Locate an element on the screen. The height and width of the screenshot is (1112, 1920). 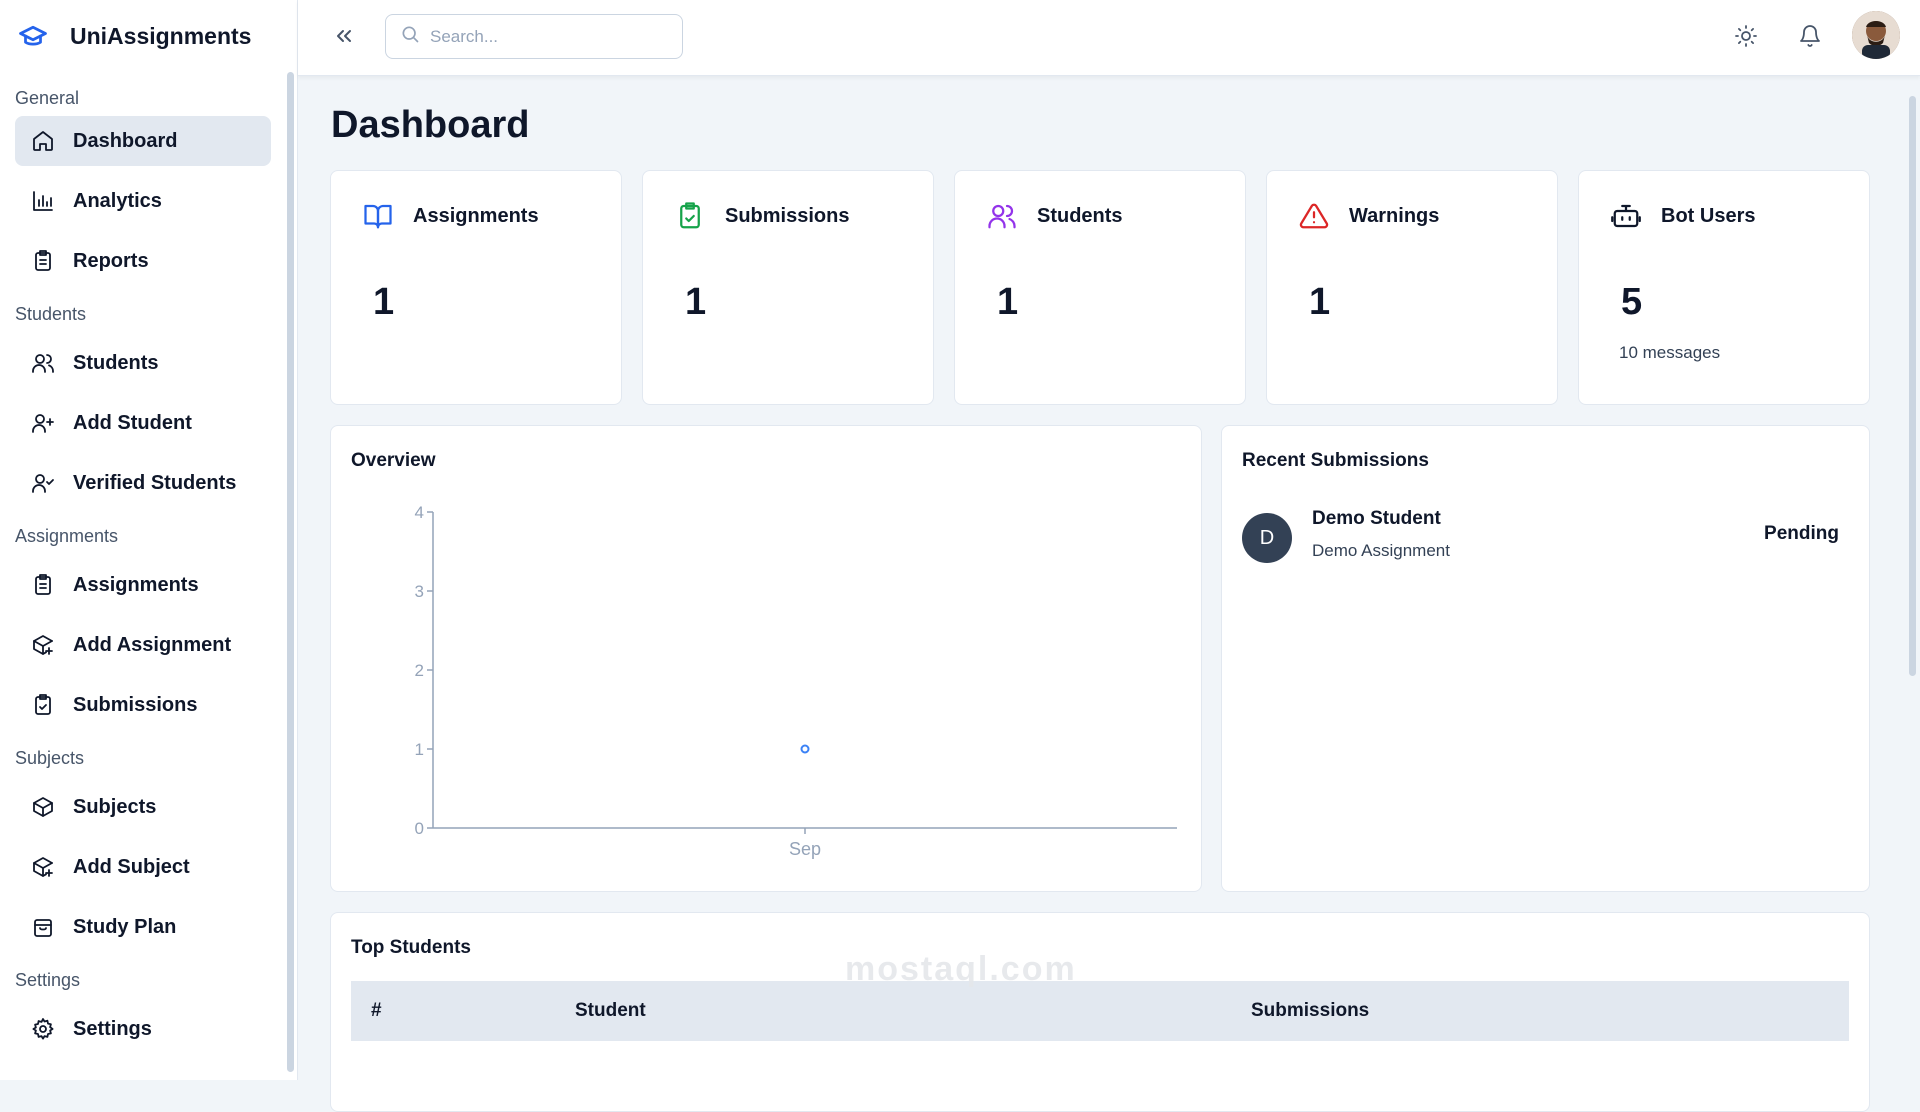
clipboard-list-icon is located at coordinates (43, 585).